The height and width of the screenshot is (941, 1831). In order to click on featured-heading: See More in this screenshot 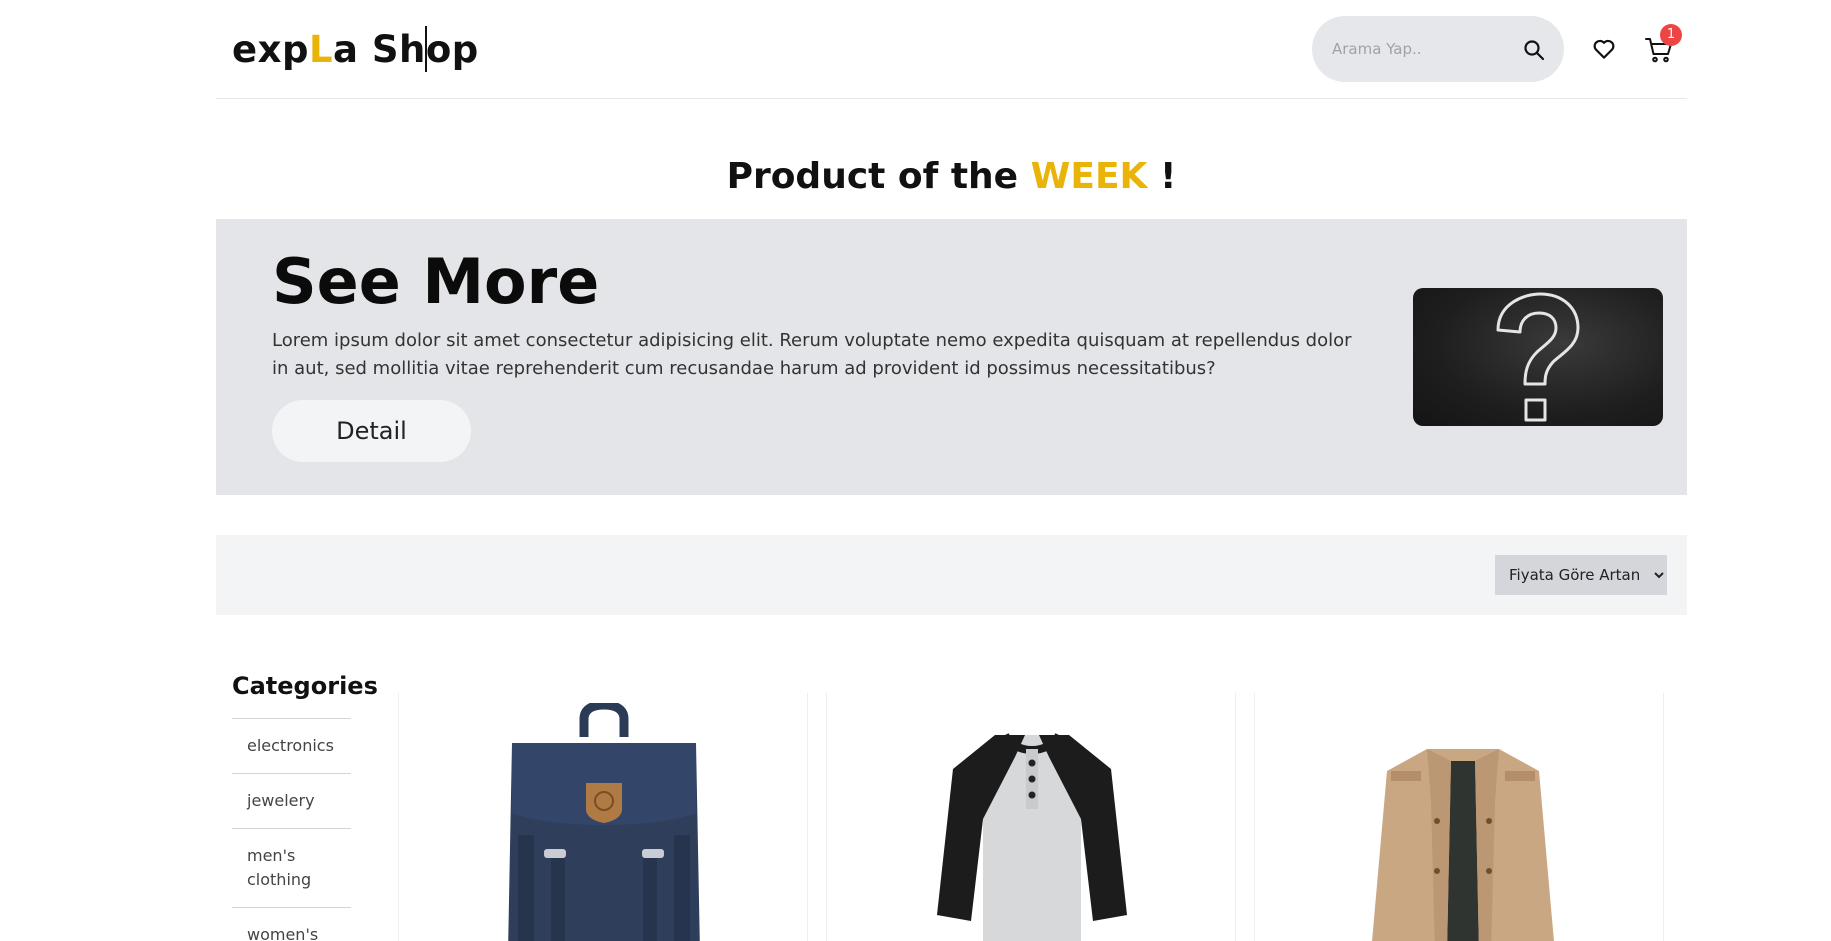, I will do `click(436, 281)`.